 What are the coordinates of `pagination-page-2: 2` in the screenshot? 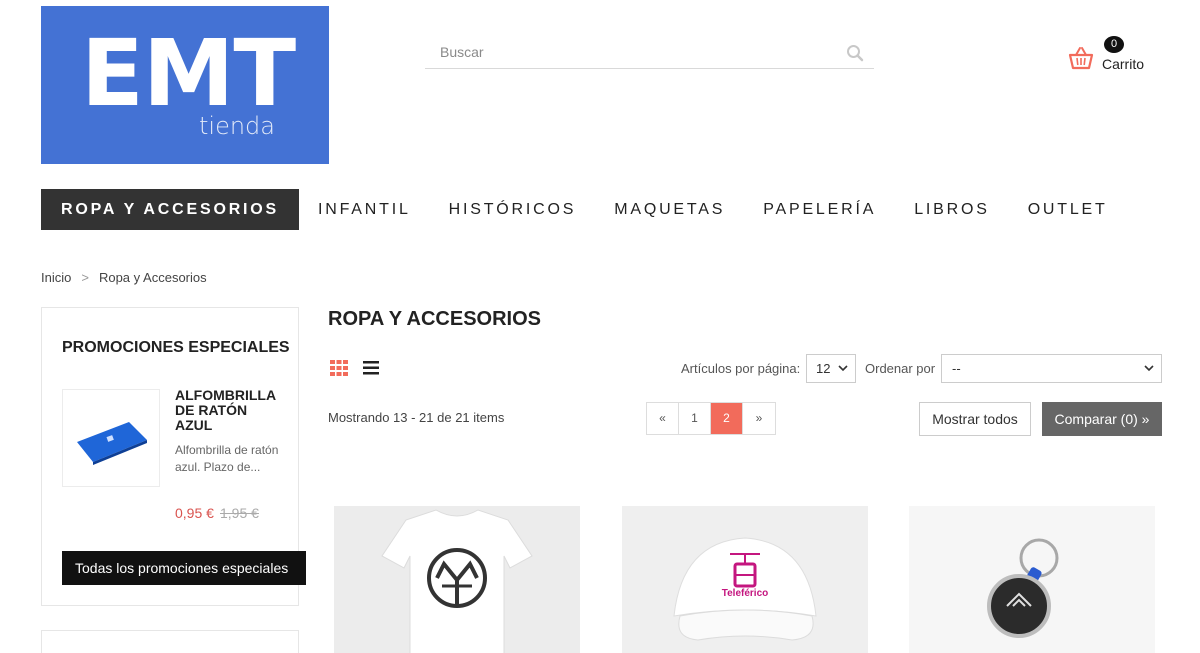 It's located at (727, 418).